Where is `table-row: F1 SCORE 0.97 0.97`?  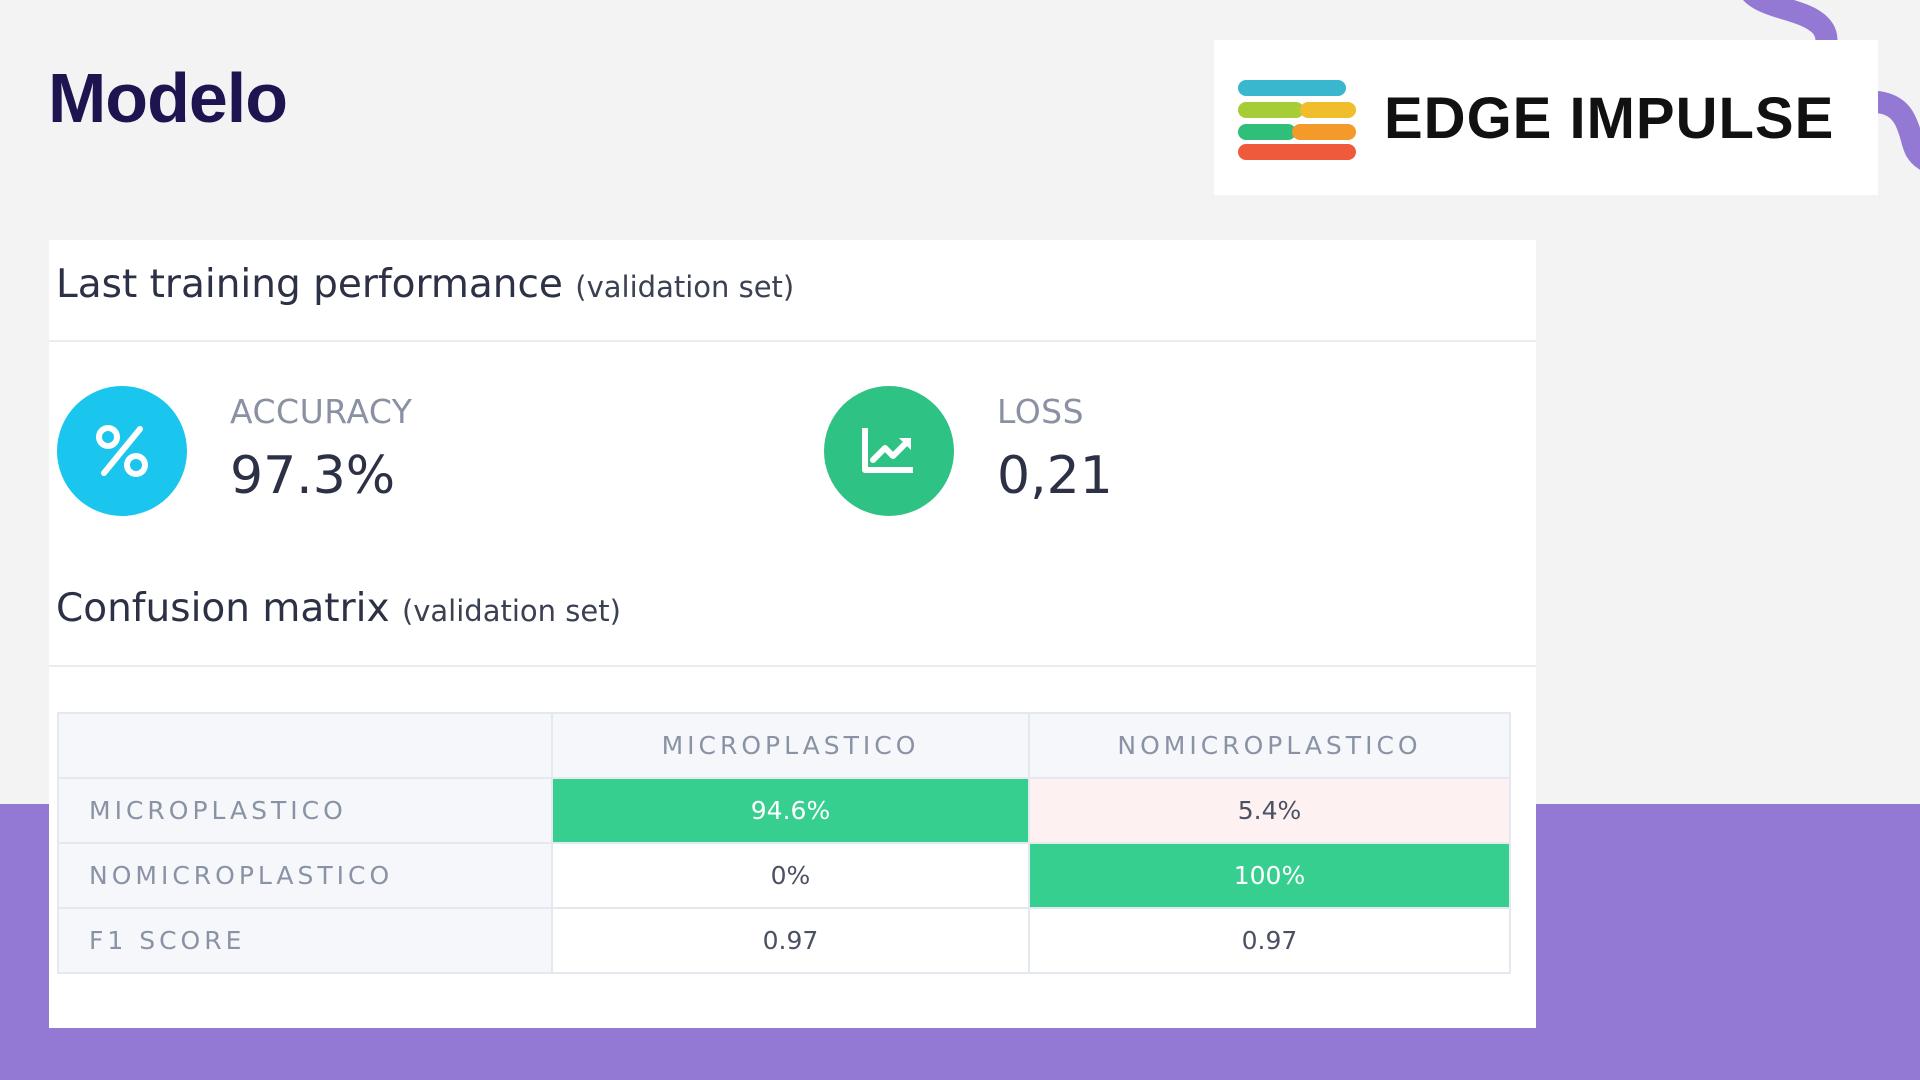
table-row: F1 SCORE 0.97 0.97 is located at coordinates (784, 940).